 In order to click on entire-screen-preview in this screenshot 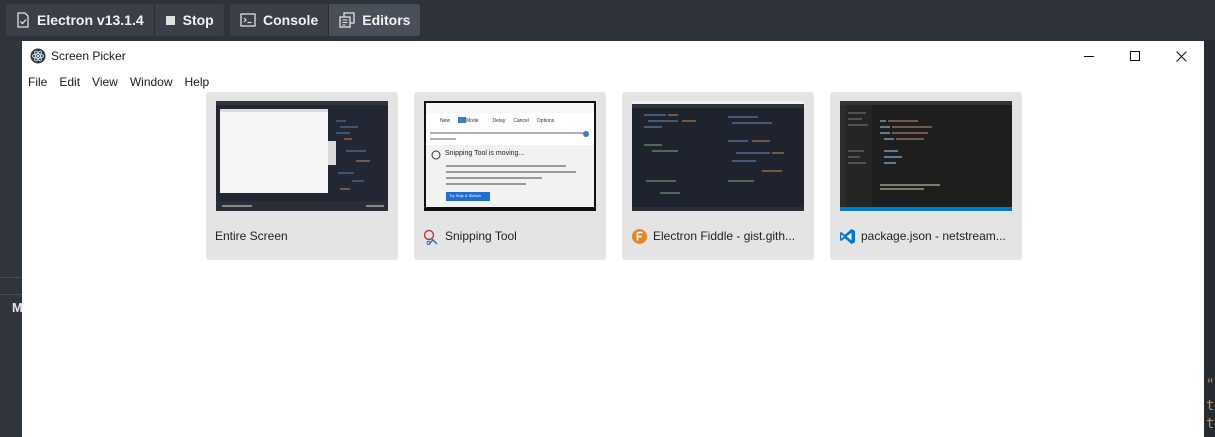, I will do `click(302, 156)`.